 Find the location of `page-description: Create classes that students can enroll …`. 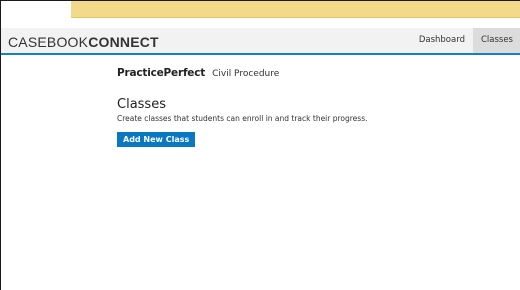

page-description: Create classes that students can enroll … is located at coordinates (242, 118).